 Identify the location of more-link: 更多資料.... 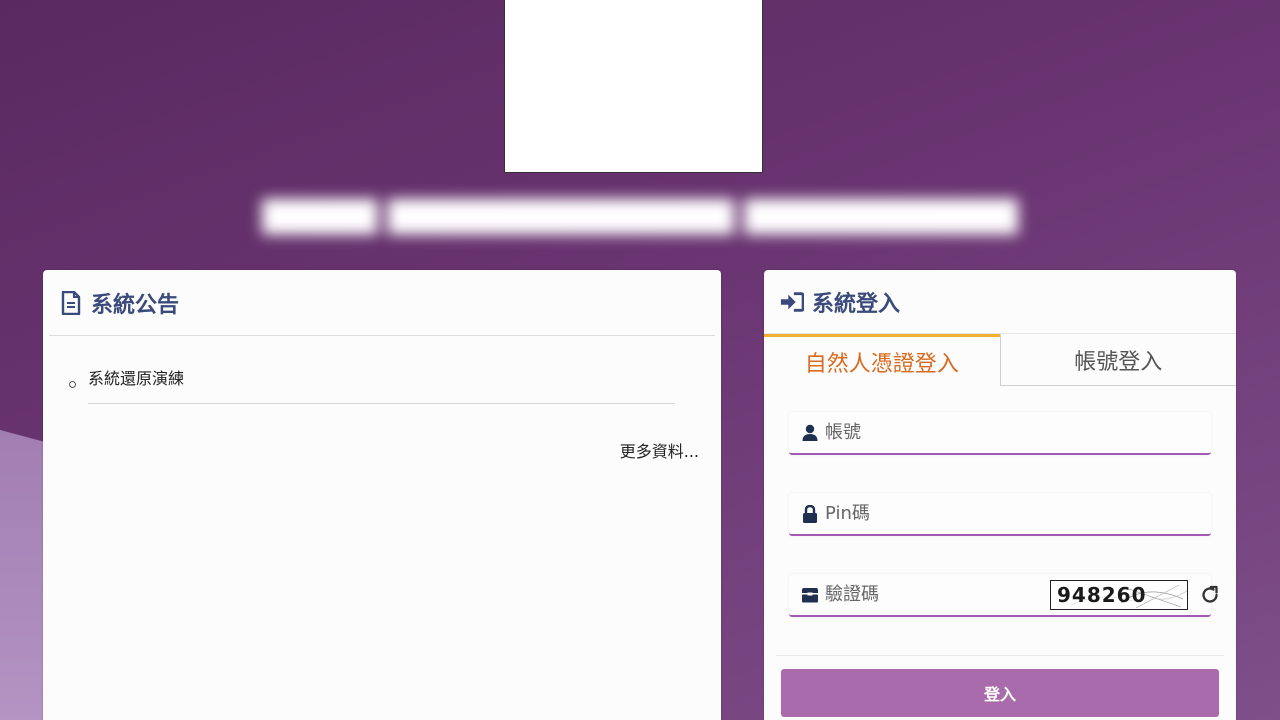
(659, 450).